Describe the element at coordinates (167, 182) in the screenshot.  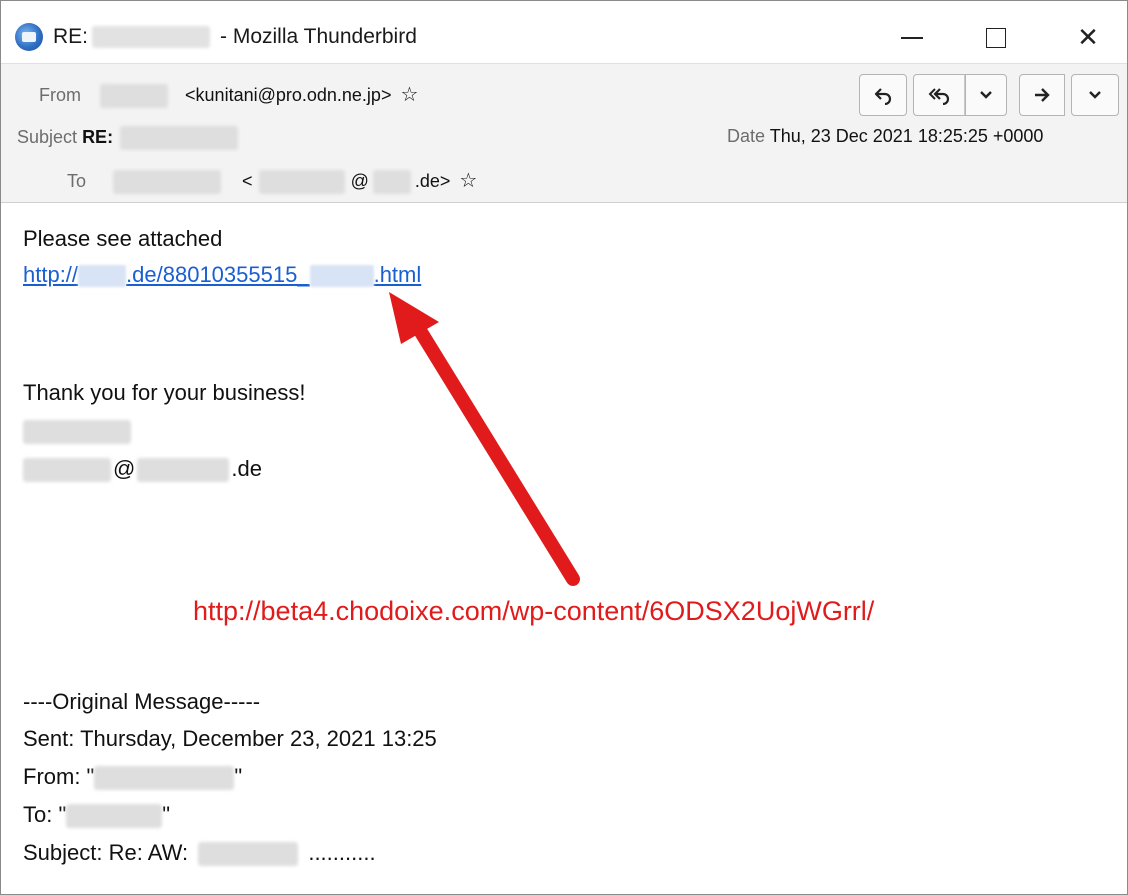
I see `redacted-recipient-name` at that location.